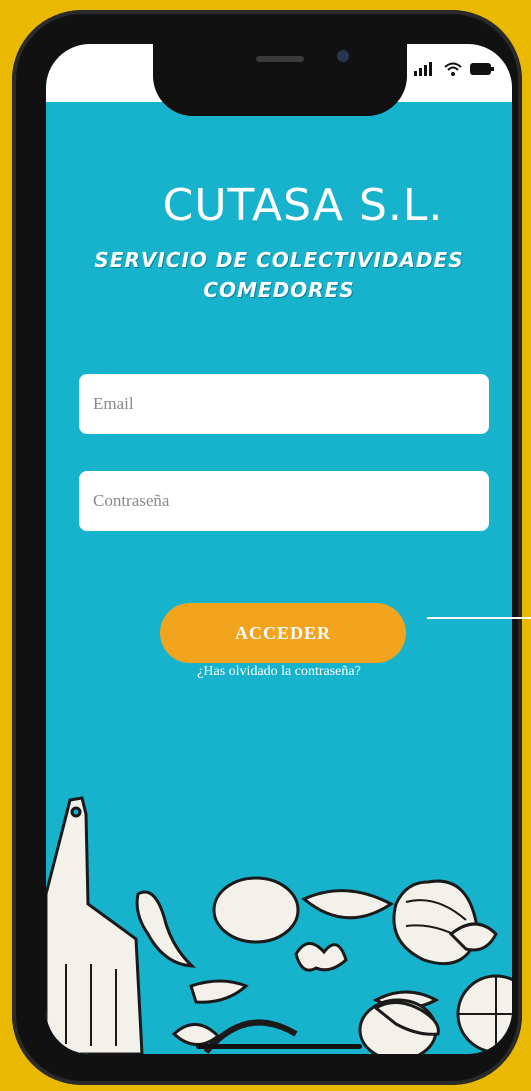  I want to click on pointer-line, so click(479, 618).